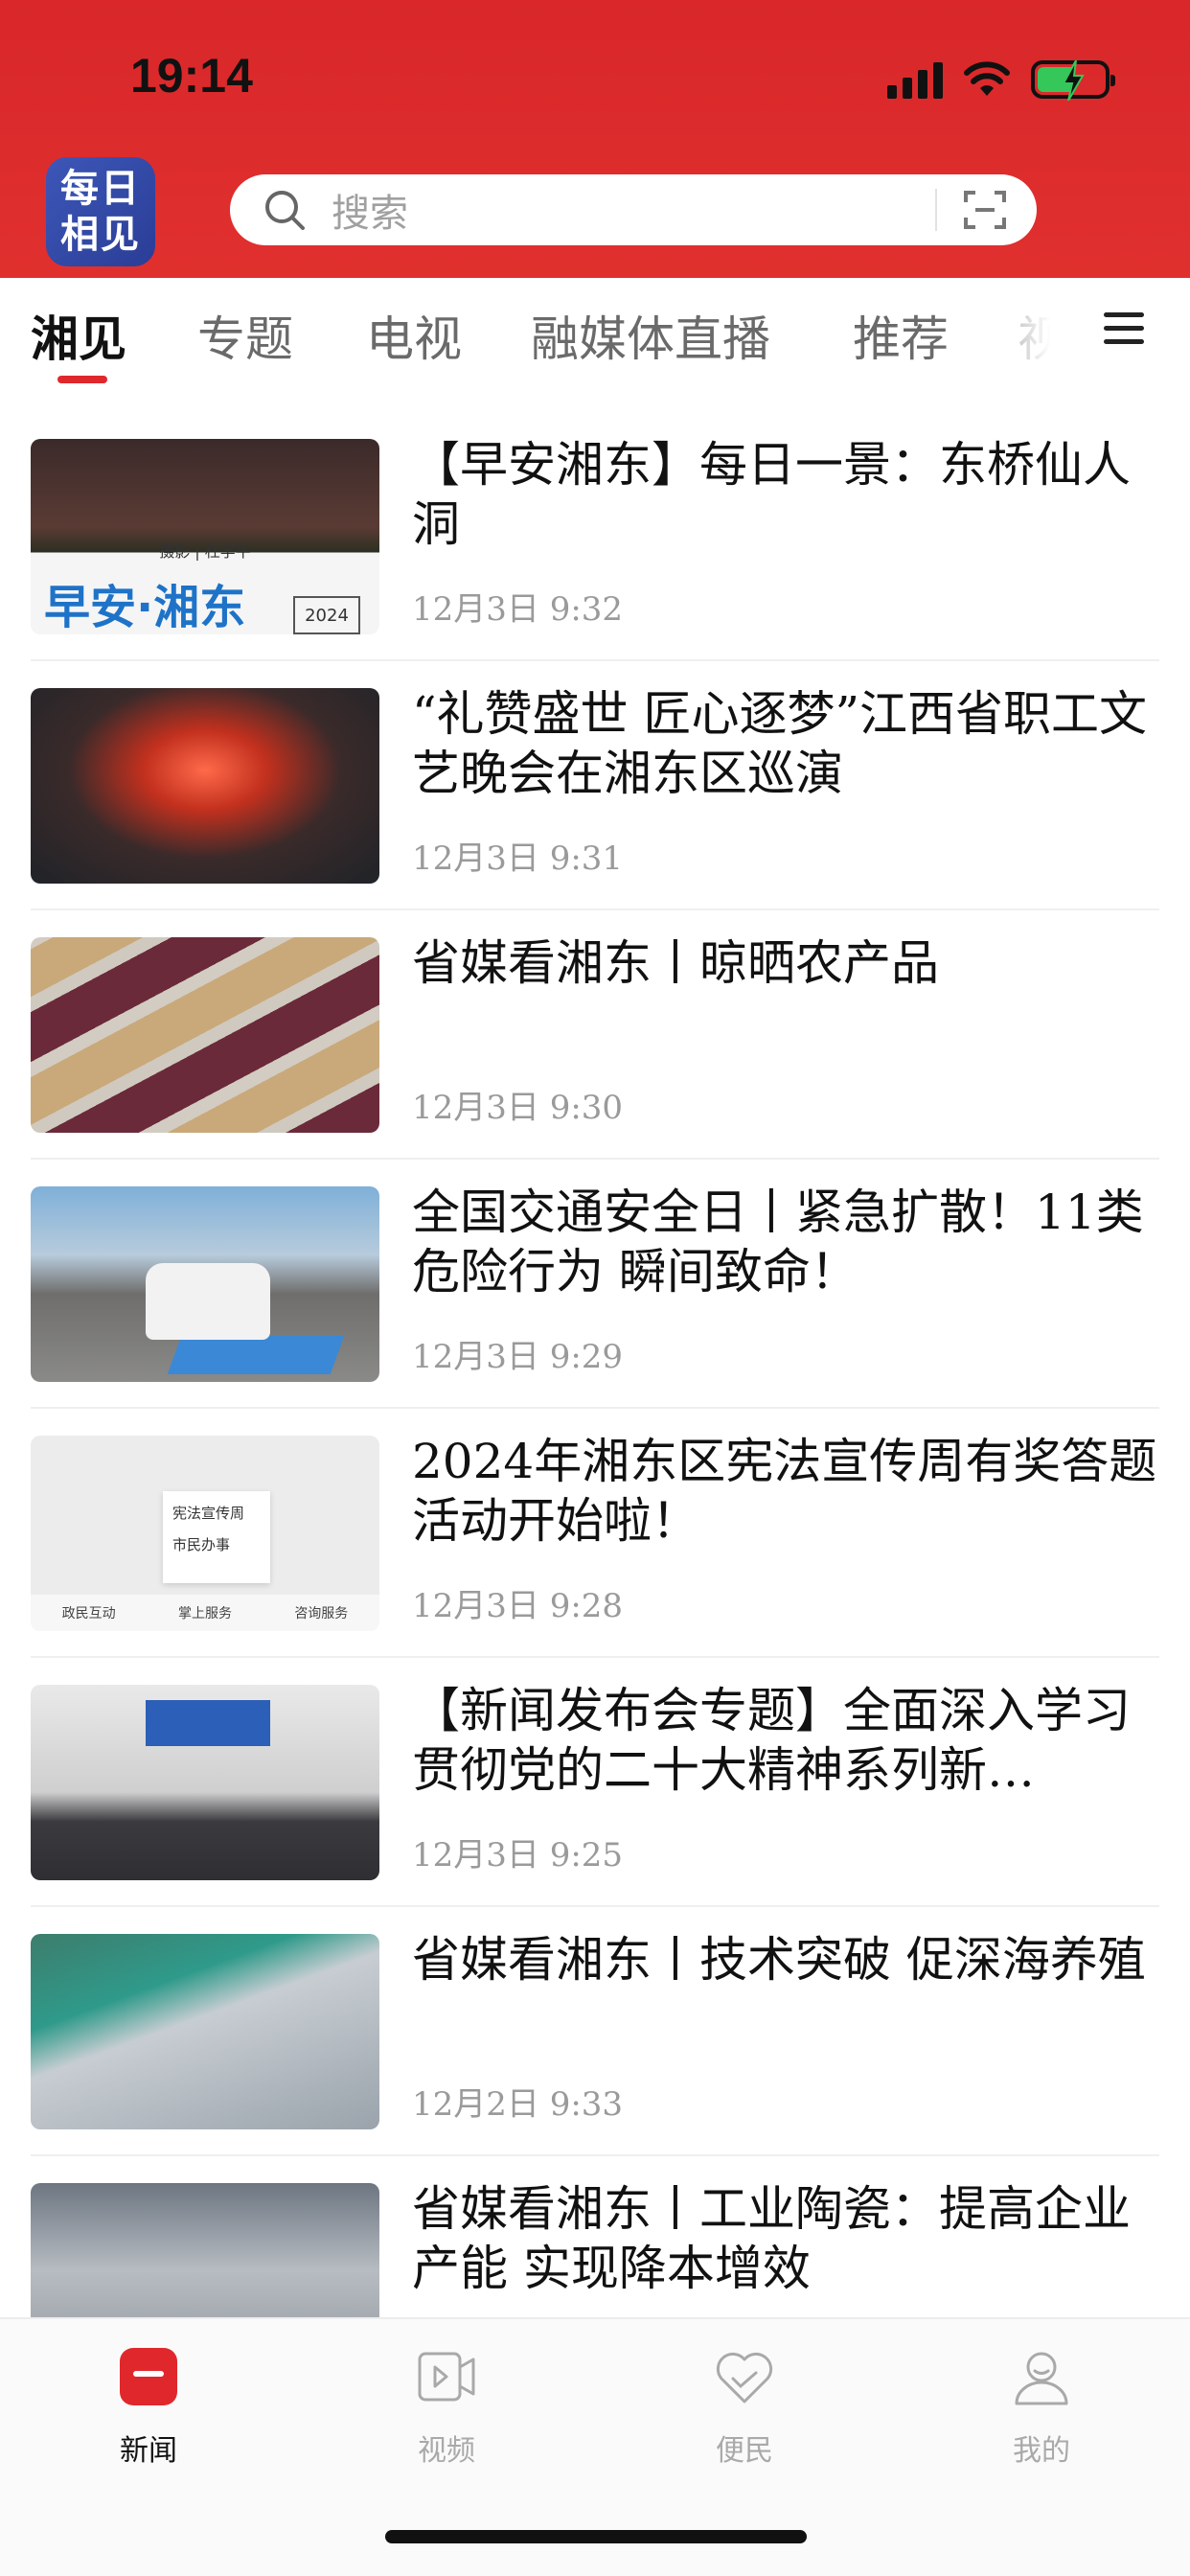 The width and height of the screenshot is (1190, 2576). I want to click on news-item: 全国交通安全日丨紧急扩散！11类危险行为 瞬间致命！ 12月3日 9:29, so click(595, 1284).